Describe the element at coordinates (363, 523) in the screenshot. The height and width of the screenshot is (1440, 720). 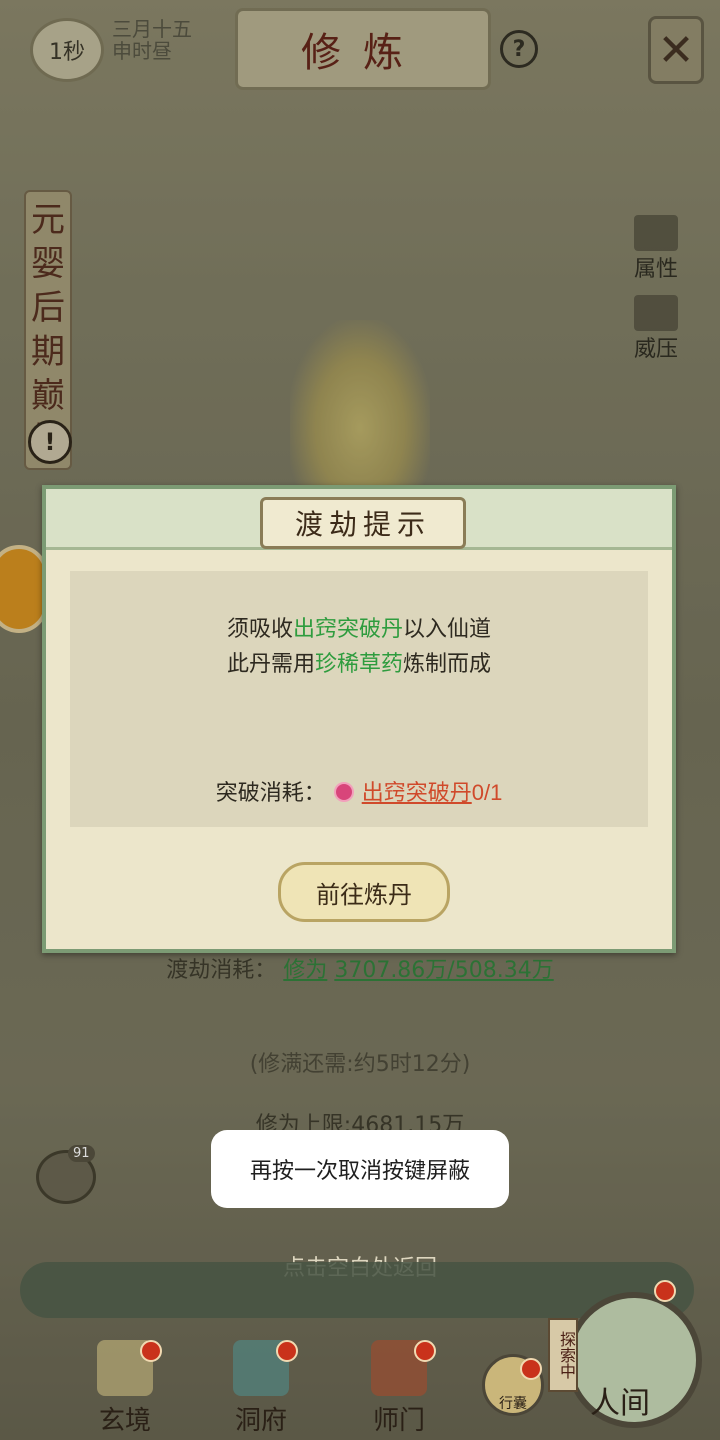
I see `dialog-title: 渡劫提示` at that location.